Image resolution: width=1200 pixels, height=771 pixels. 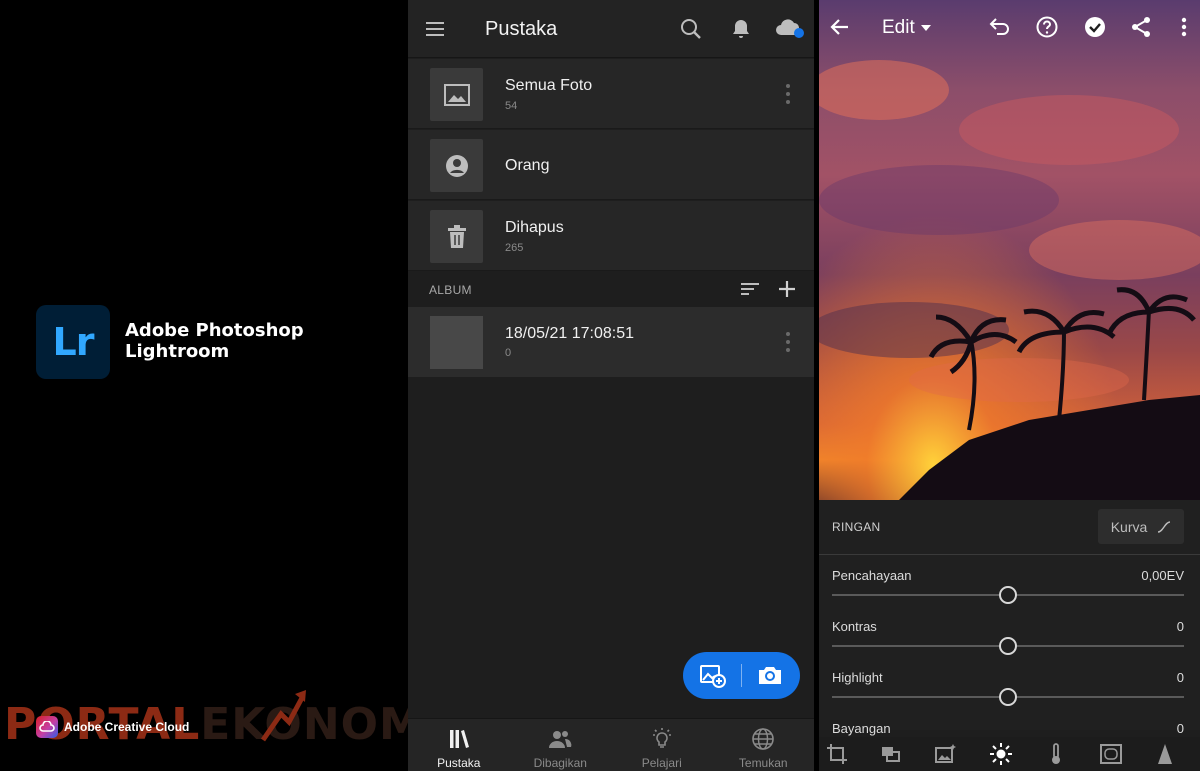 I want to click on slider-exposure: Pencahayaan 0,00EV, so click(x=1008, y=593).